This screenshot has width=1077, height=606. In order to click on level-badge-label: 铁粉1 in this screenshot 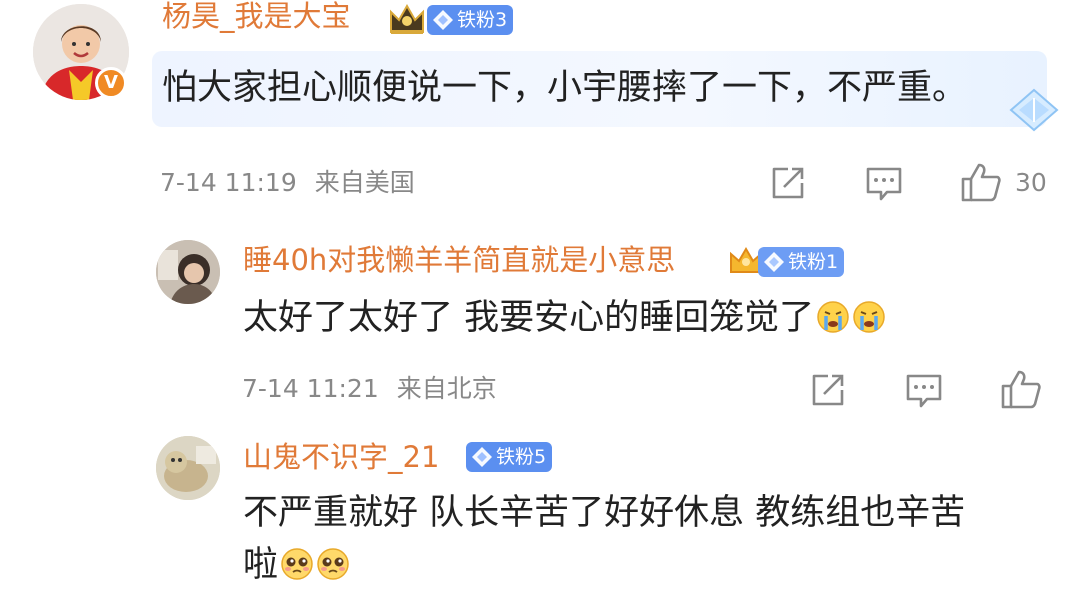, I will do `click(813, 262)`.